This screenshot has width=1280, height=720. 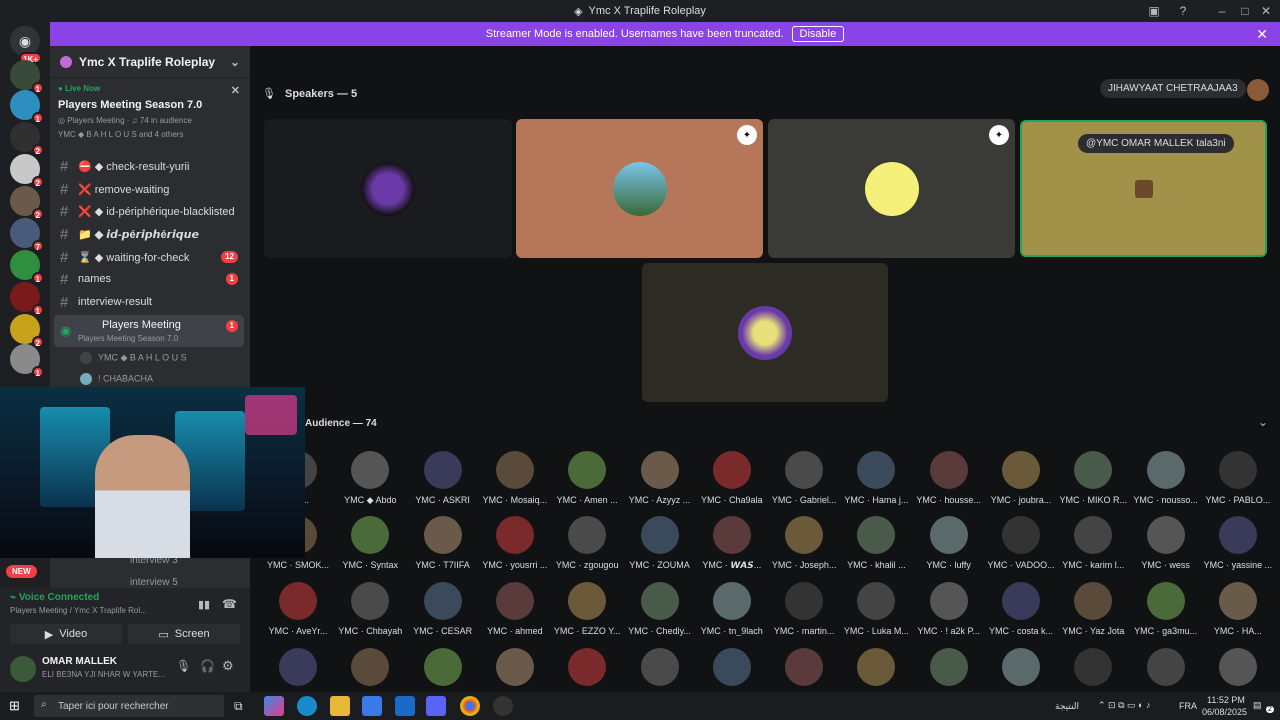 I want to click on home-button: ◉ 1K+, so click(x=26, y=45).